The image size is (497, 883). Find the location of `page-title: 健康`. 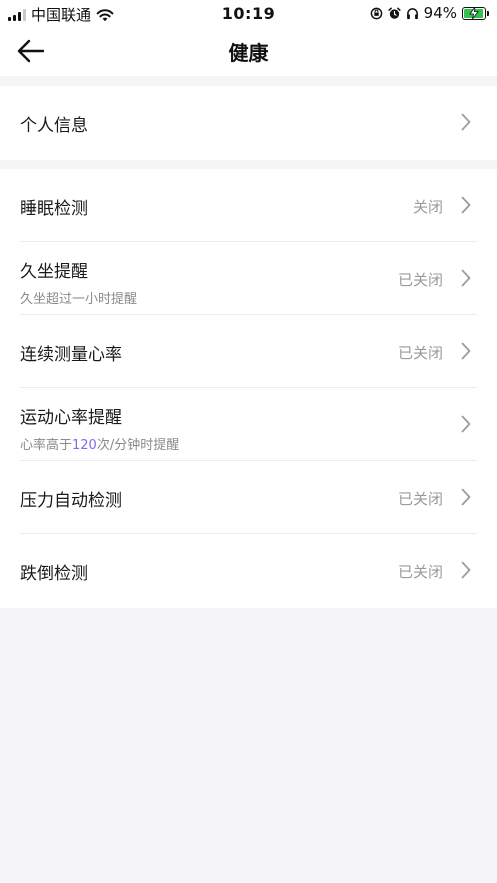

page-title: 健康 is located at coordinates (248, 53).